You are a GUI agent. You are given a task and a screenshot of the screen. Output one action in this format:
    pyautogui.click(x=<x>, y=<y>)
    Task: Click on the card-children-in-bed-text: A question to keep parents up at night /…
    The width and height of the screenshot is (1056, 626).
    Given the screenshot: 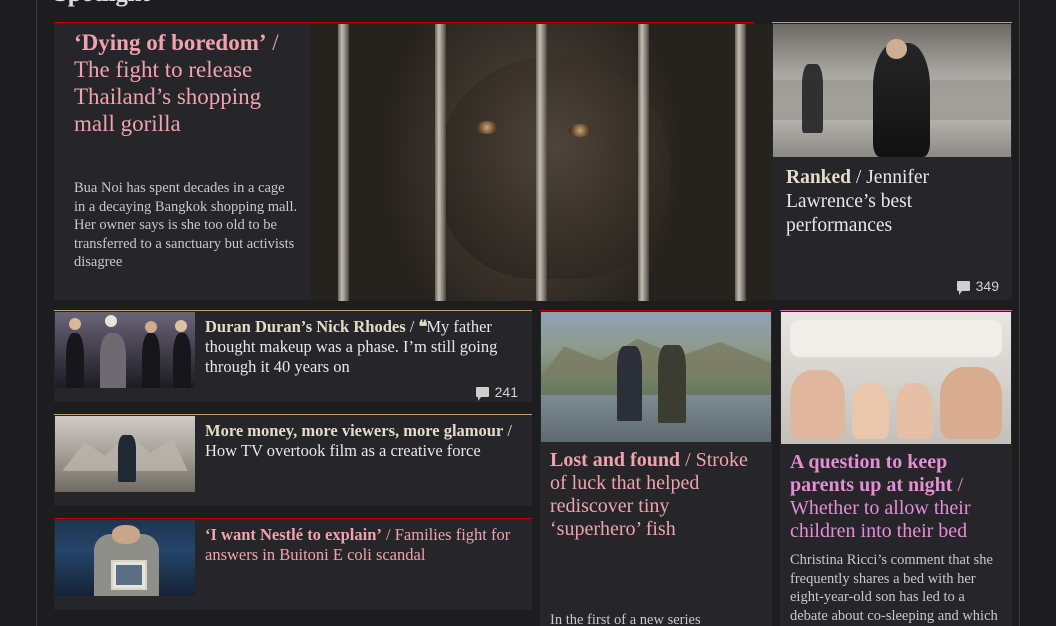 What is the action you would take?
    pyautogui.click(x=897, y=497)
    